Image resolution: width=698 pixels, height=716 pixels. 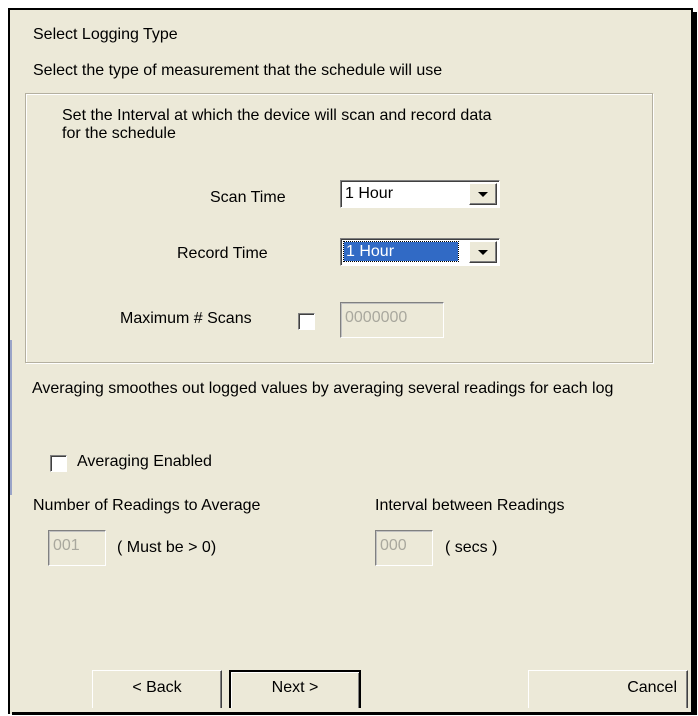 What do you see at coordinates (77, 548) in the screenshot?
I see `num-readings-field: 001` at bounding box center [77, 548].